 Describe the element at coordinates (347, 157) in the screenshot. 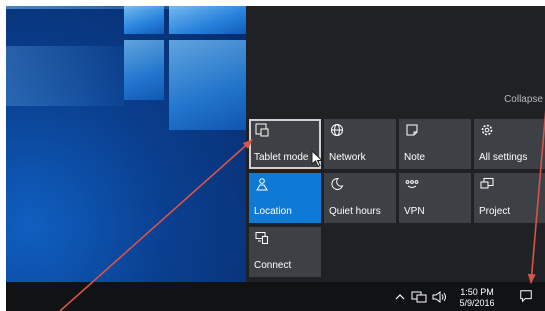

I see `tile-label: Network` at that location.